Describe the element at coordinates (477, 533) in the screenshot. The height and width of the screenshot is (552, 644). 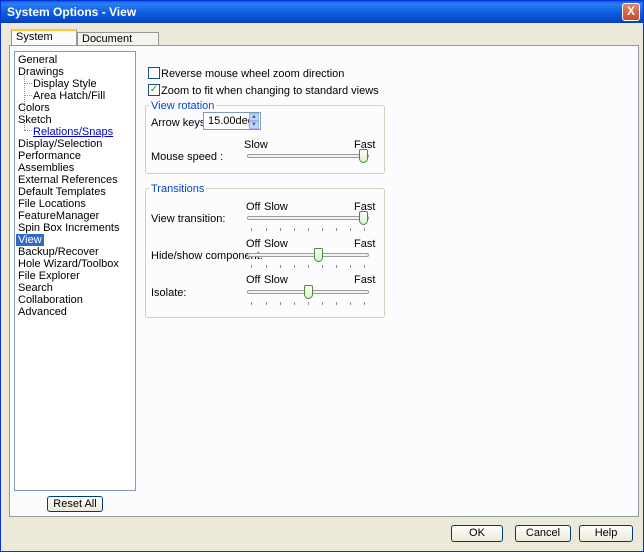
I see `ok-button: OK` at that location.